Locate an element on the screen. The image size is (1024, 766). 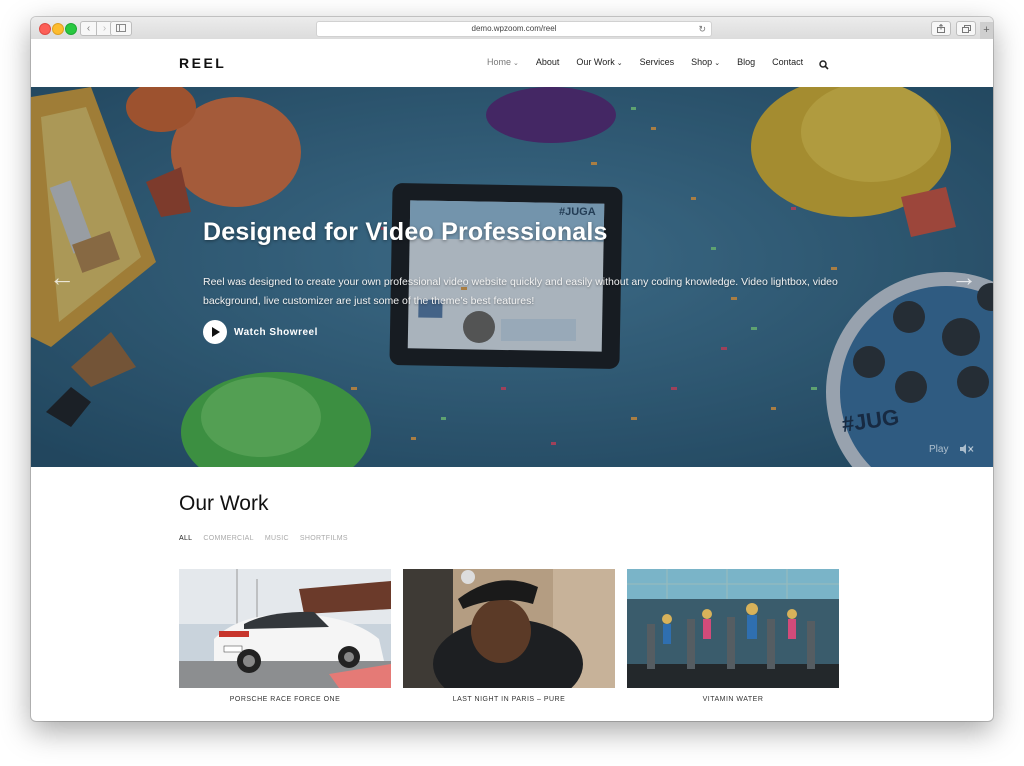
tab-overview-button is located at coordinates (966, 28).